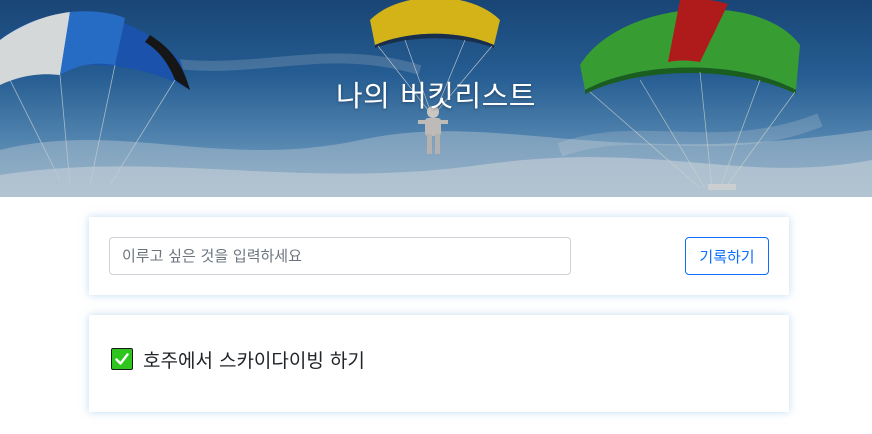 Image resolution: width=872 pixels, height=434 pixels. I want to click on list-item-text: 호주에서 스카이다이빙 하기, so click(254, 360).